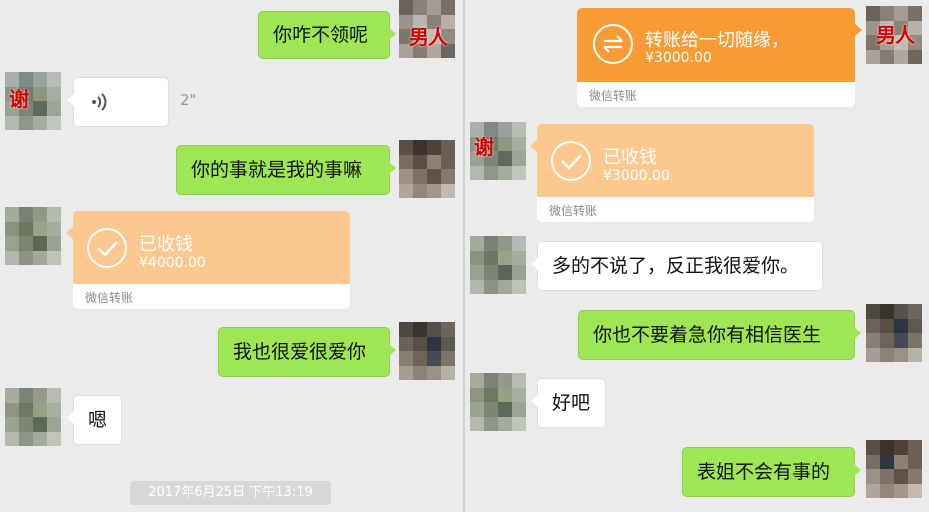 The image size is (929, 512). What do you see at coordinates (98, 420) in the screenshot?
I see `message-text: 嗯` at bounding box center [98, 420].